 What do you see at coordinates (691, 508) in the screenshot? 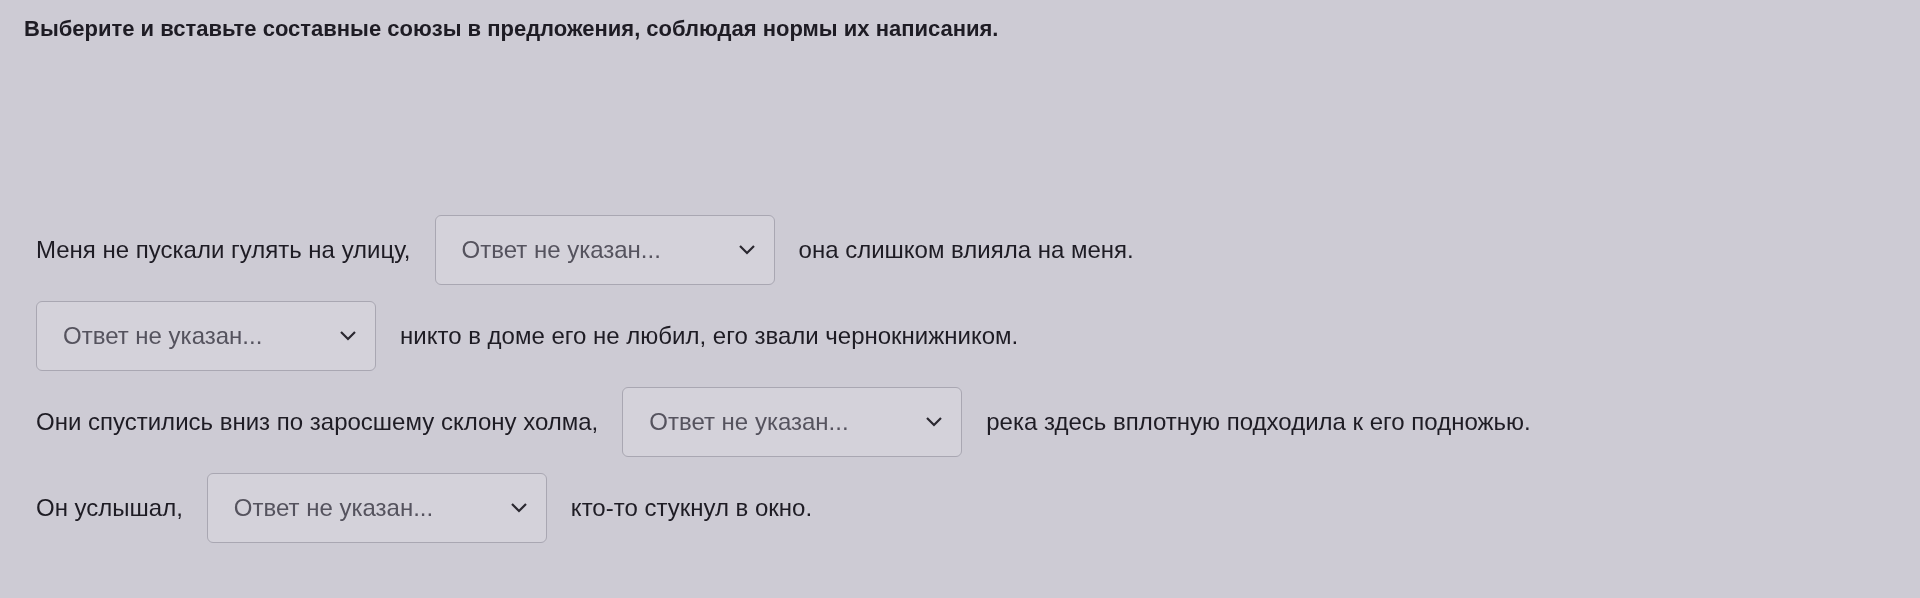
I see `sentence-text: кто-то стукнул в окно.` at bounding box center [691, 508].